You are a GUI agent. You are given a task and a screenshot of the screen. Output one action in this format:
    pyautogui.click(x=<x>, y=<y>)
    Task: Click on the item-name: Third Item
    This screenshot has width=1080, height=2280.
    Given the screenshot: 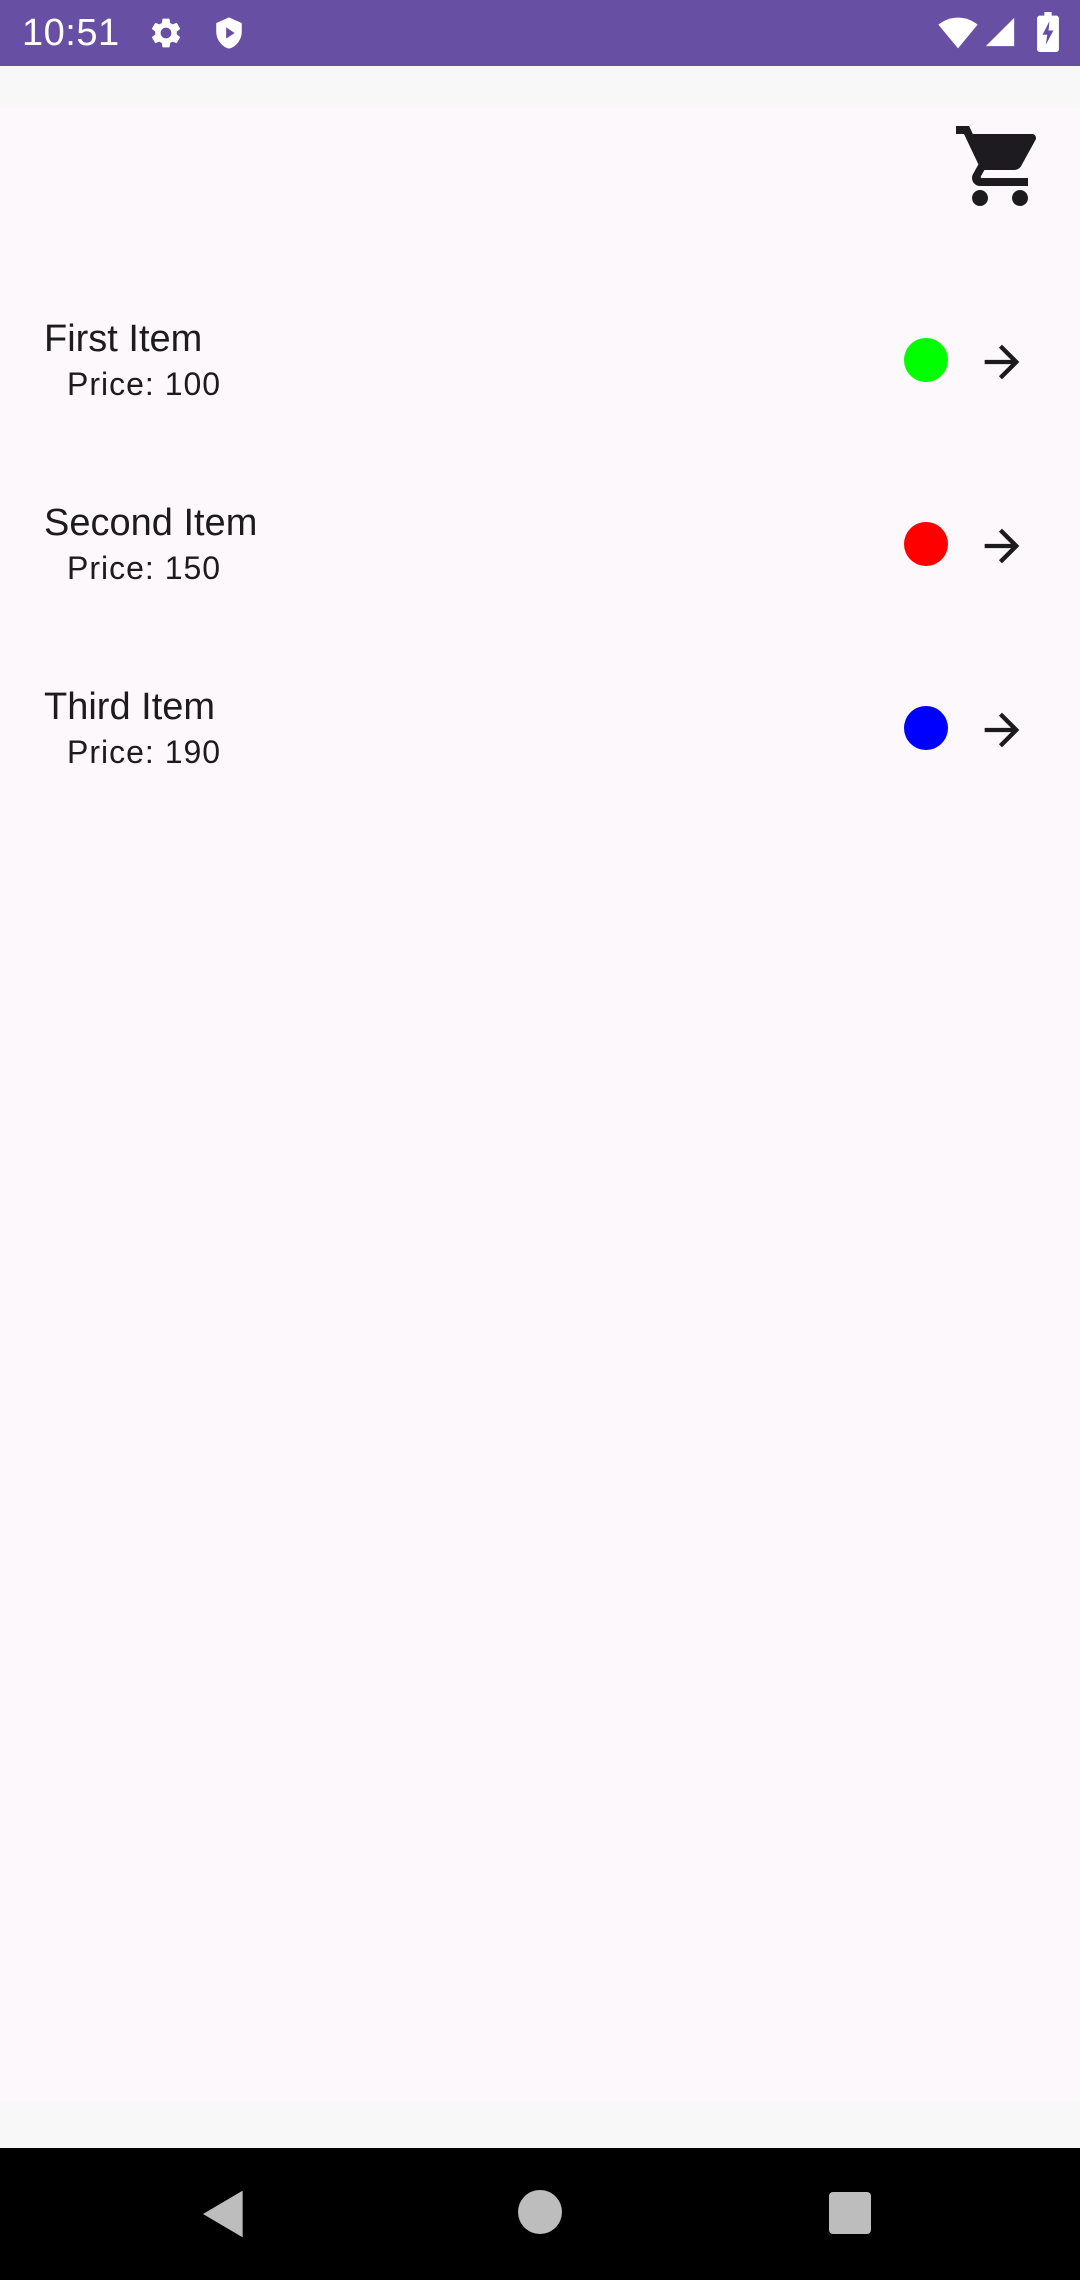 What is the action you would take?
    pyautogui.click(x=130, y=707)
    